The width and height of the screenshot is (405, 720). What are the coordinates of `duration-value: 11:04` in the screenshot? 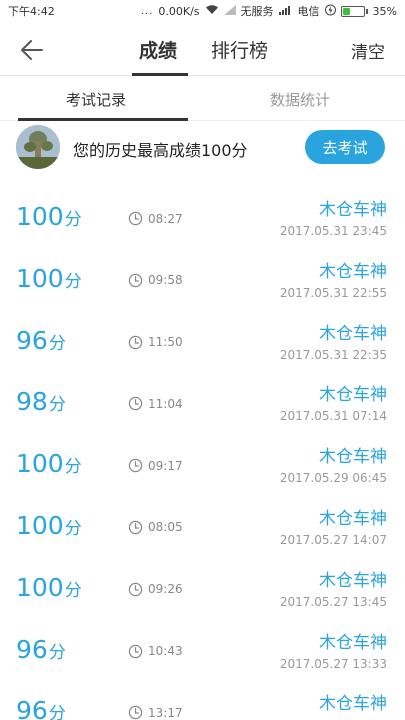 It's located at (165, 403).